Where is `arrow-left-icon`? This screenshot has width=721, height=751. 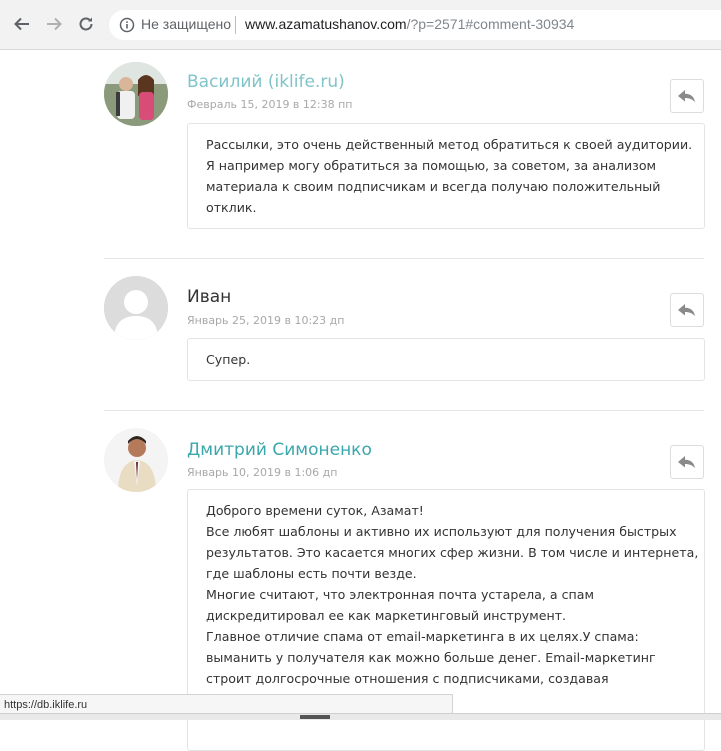
arrow-left-icon is located at coordinates (21, 24).